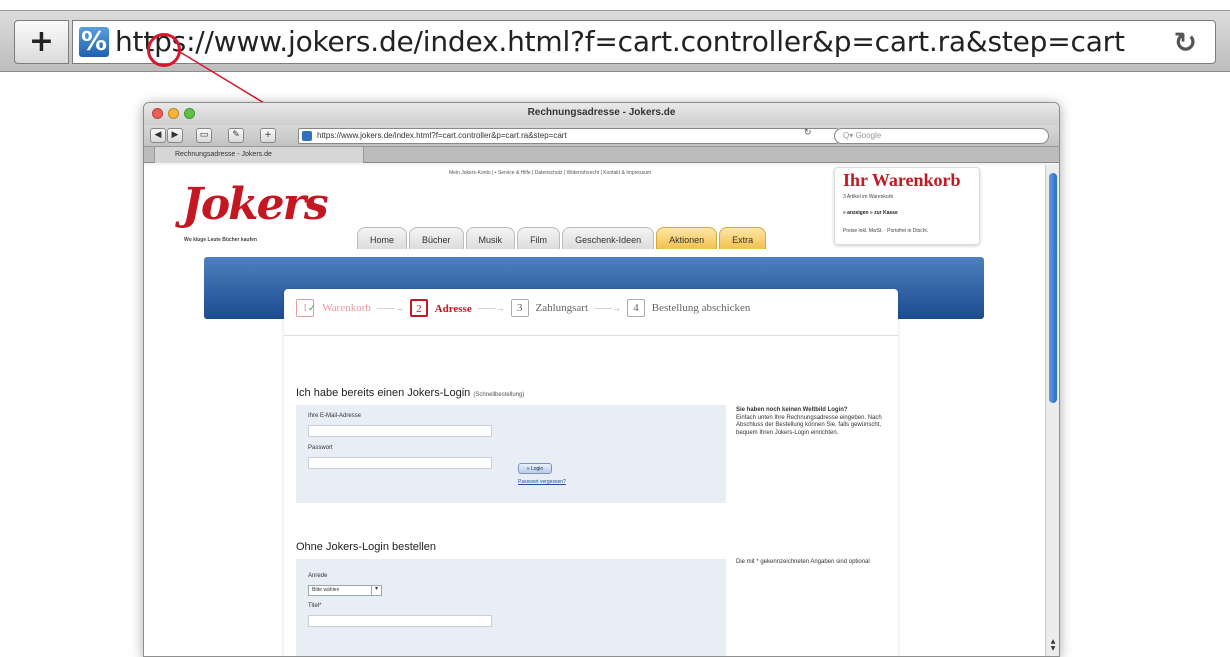 This screenshot has height=657, width=1230. What do you see at coordinates (636, 308) in the screenshot?
I see `step-number: 4` at bounding box center [636, 308].